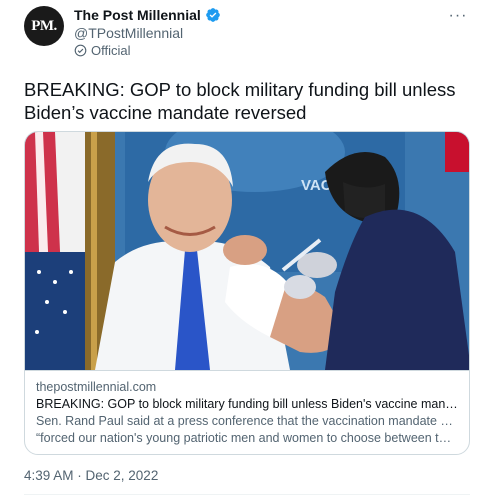 The height and width of the screenshot is (500, 492). What do you see at coordinates (91, 475) in the screenshot?
I see `tweet-timestamp: 4:39 AM · Dec 2, 2022` at bounding box center [91, 475].